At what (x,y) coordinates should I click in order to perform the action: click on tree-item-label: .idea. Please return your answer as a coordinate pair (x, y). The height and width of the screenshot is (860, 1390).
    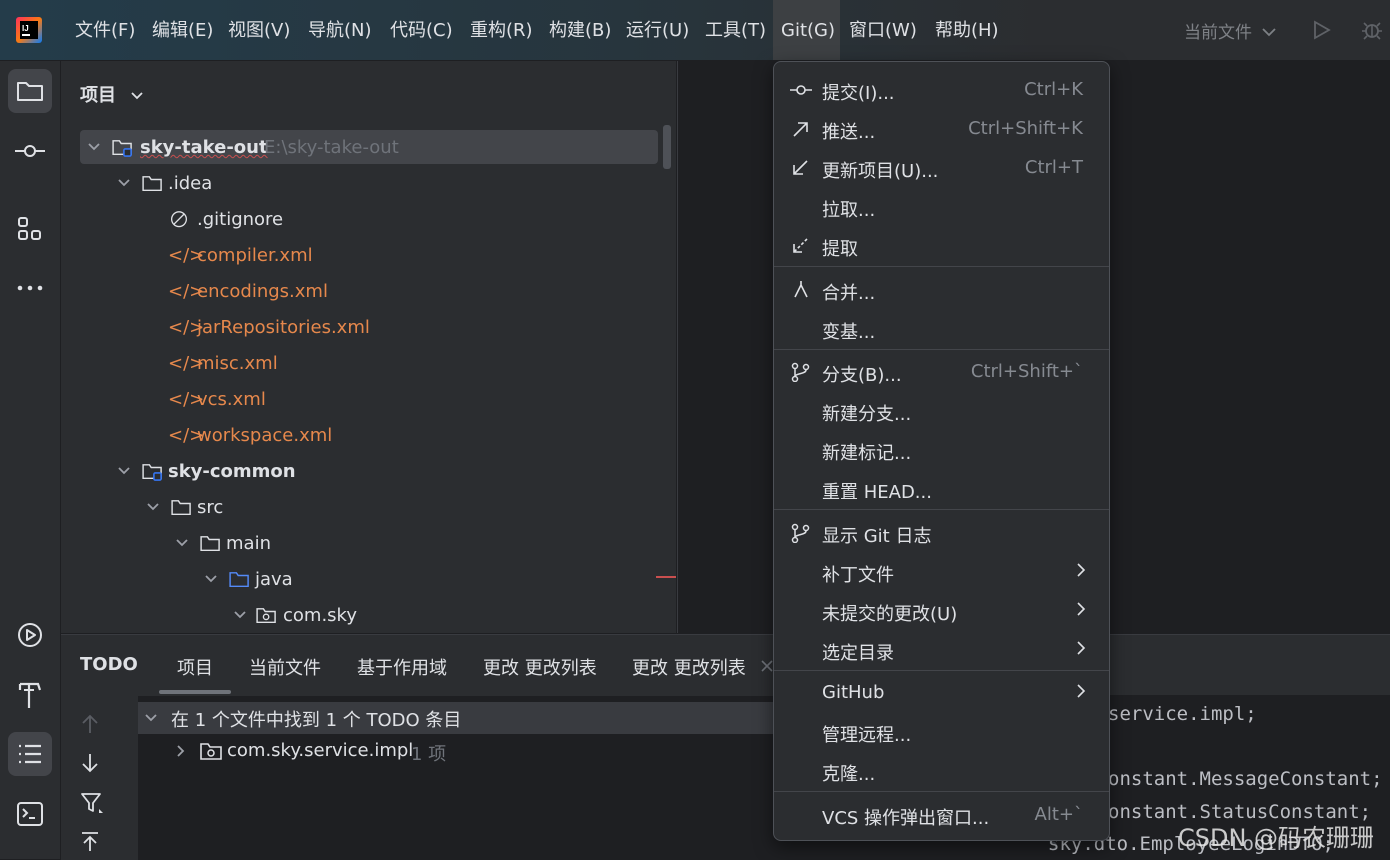
    Looking at the image, I should click on (190, 183).